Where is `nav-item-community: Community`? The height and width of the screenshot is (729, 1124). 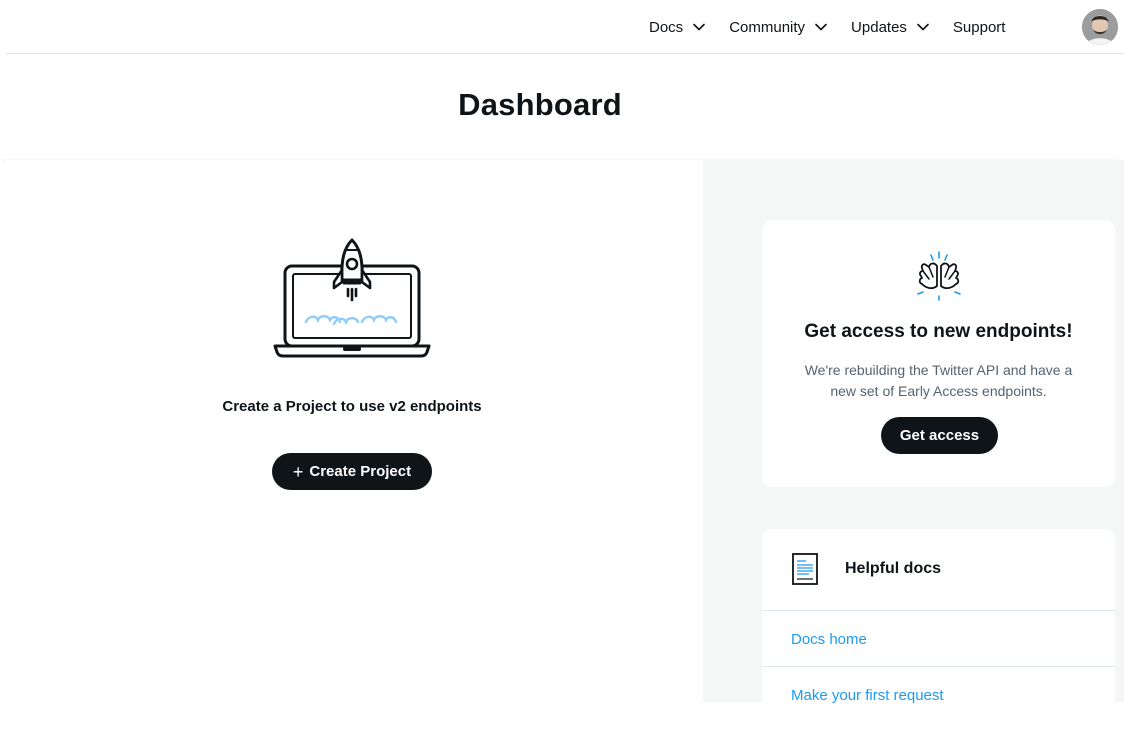 nav-item-community: Community is located at coordinates (778, 27).